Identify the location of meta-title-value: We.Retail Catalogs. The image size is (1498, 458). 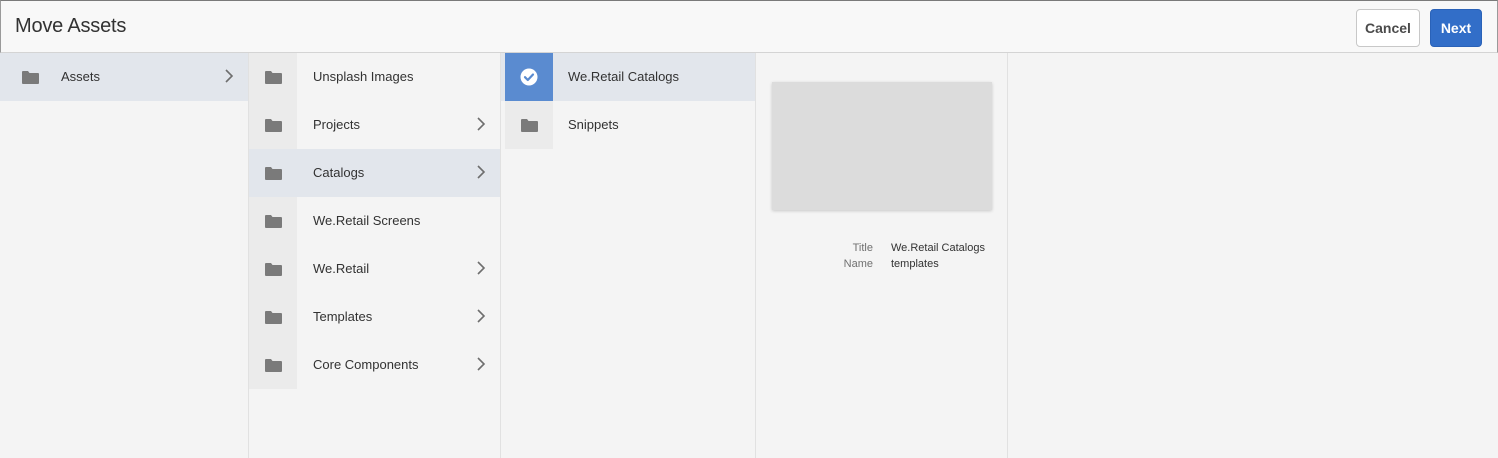
(938, 248).